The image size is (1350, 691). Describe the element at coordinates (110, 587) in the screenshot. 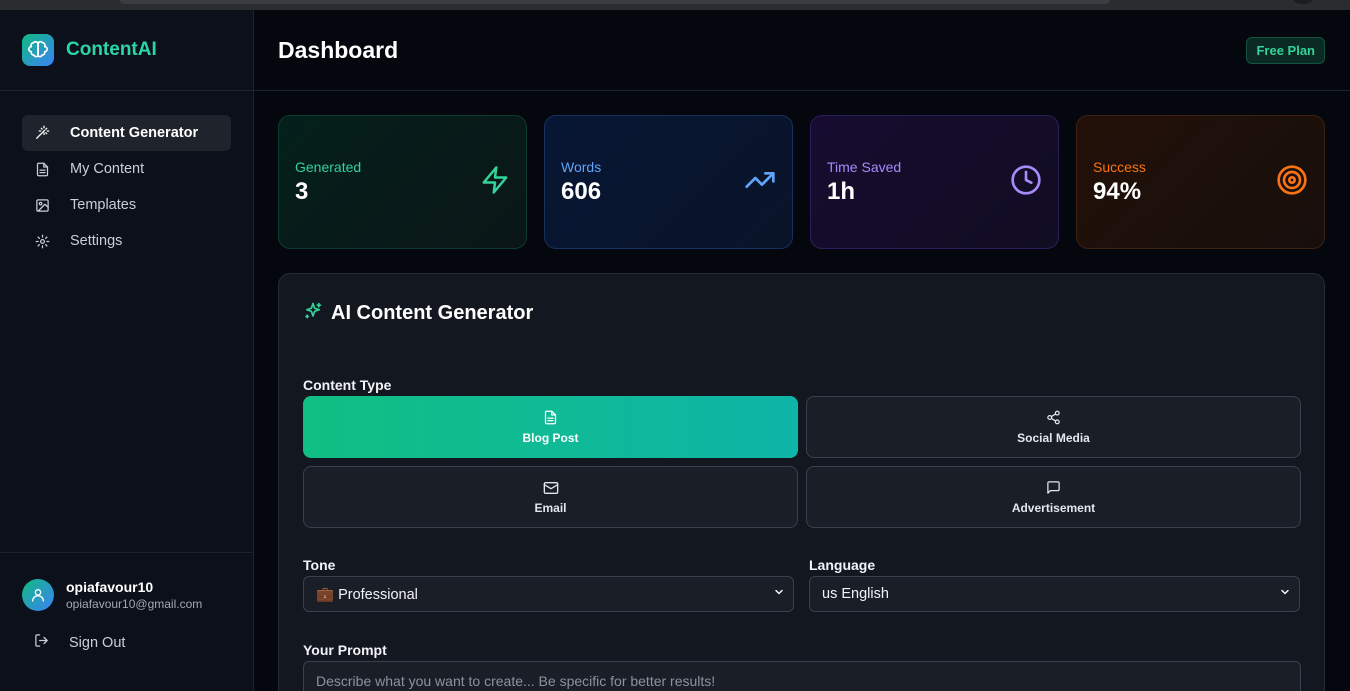

I see `user-name: opiafavour10` at that location.